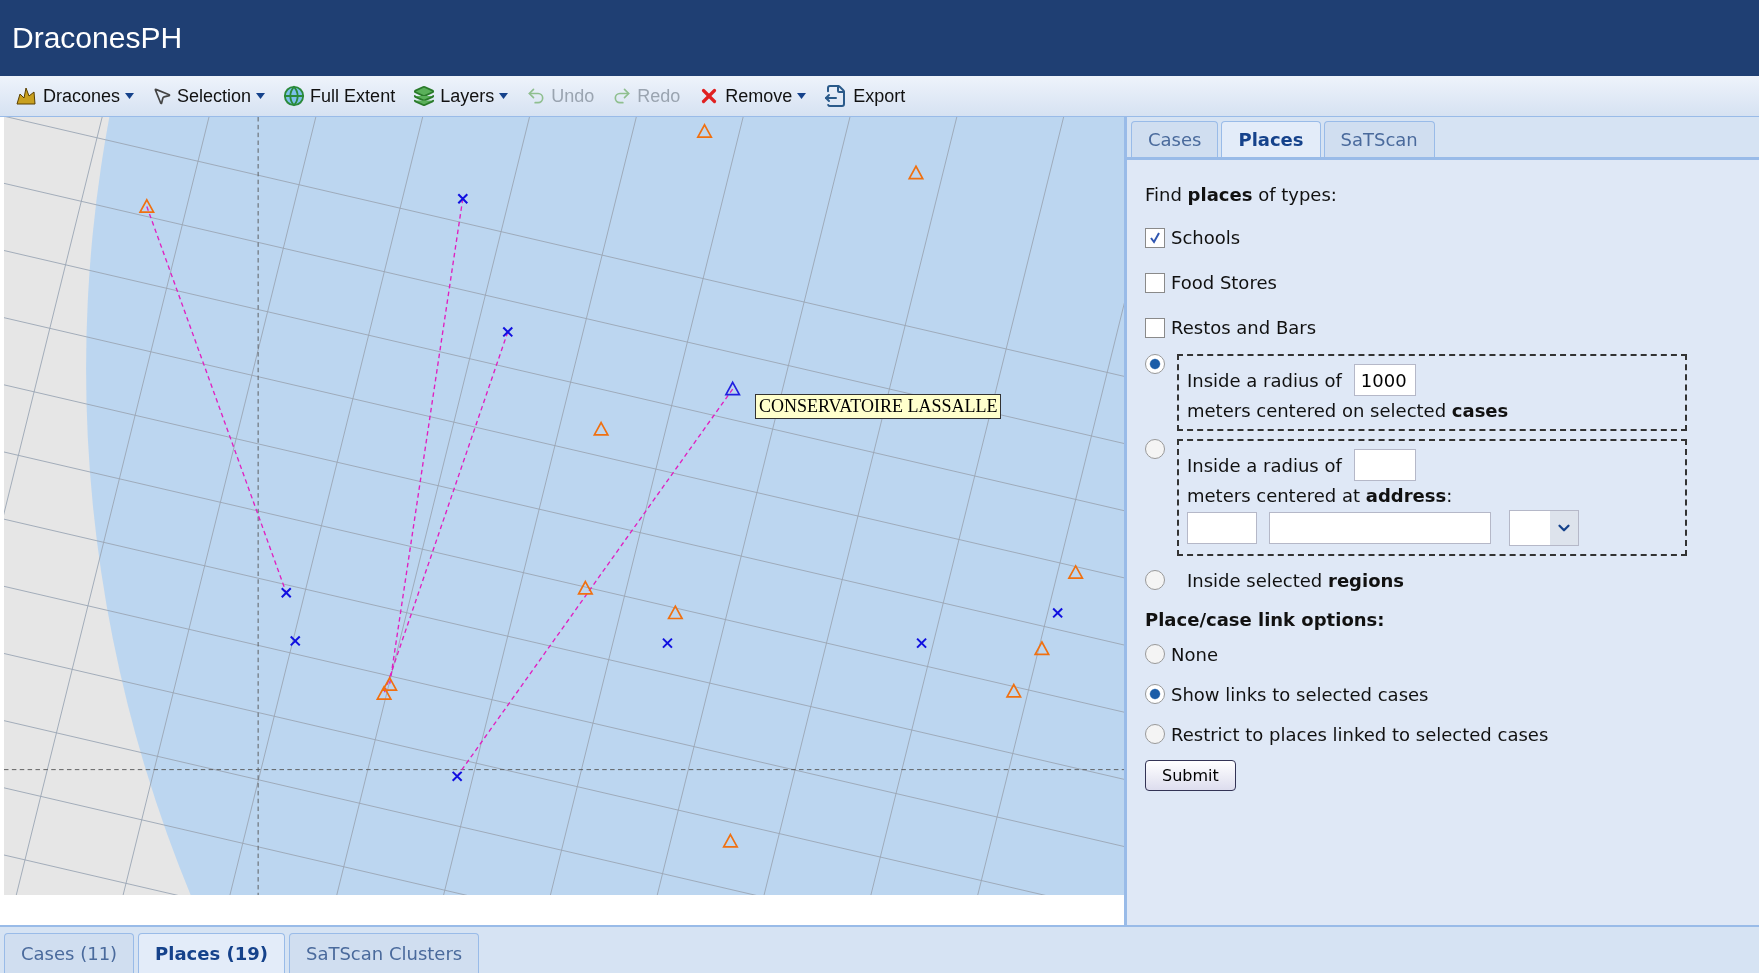 The height and width of the screenshot is (973, 1759). What do you see at coordinates (461, 96) in the screenshot?
I see `toolbar-button: Layers` at bounding box center [461, 96].